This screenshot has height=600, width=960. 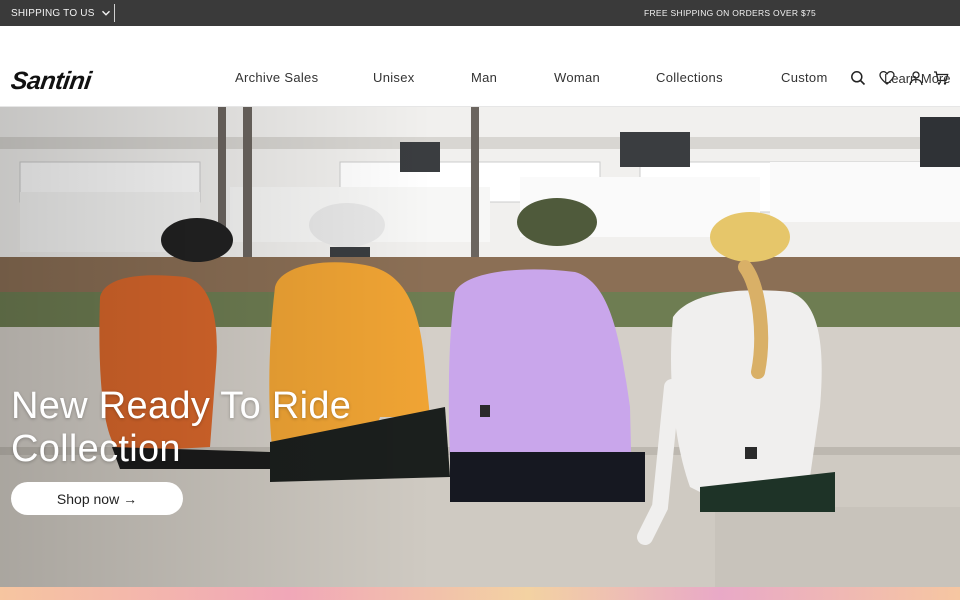 I want to click on shipping-country-selector: SHIPPING TO US, so click(x=61, y=13).